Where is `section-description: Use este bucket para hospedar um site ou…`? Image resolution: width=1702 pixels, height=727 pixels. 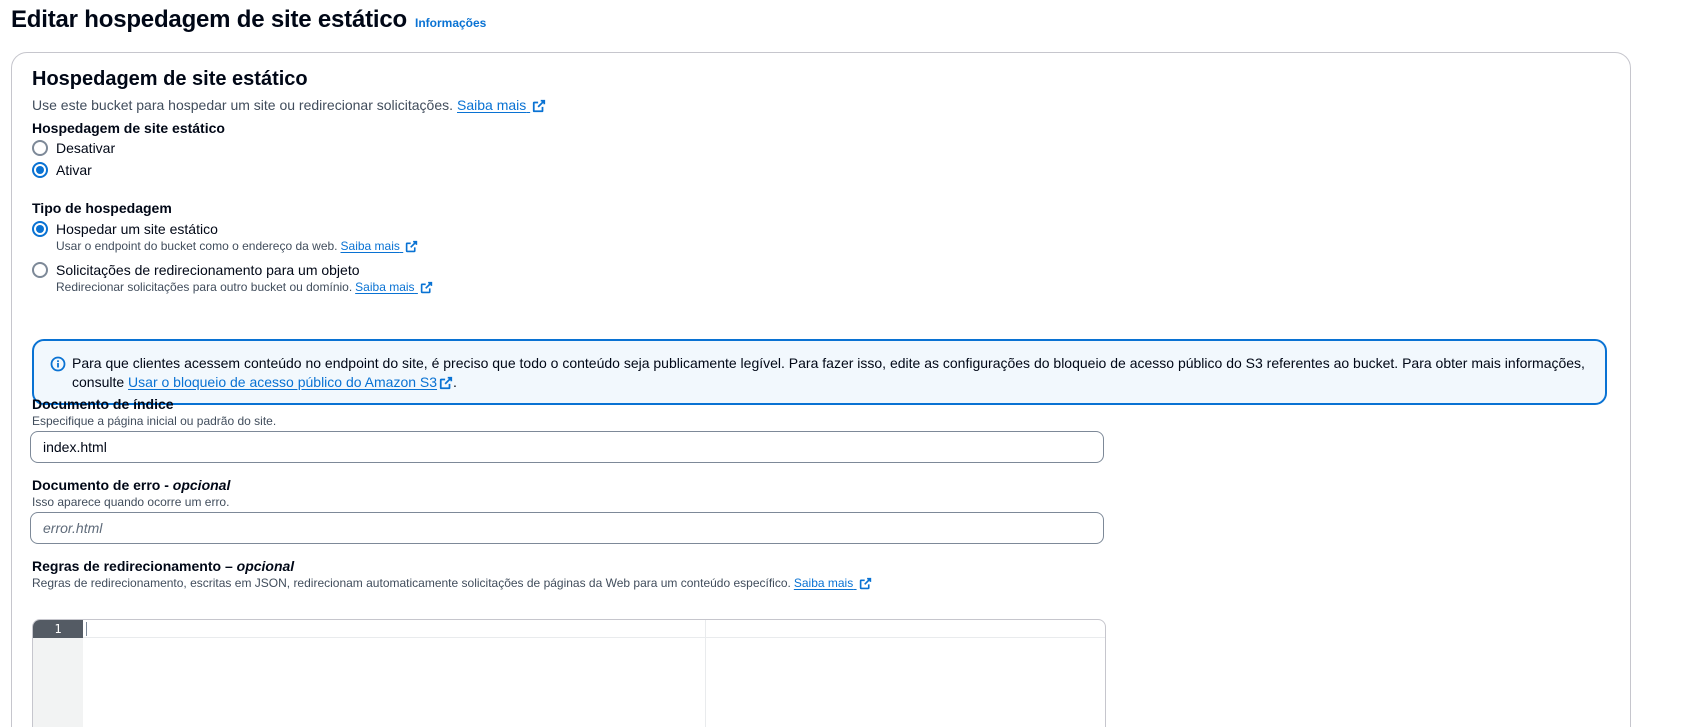
section-description: Use este bucket para hospedar um site ou… is located at coordinates (289, 105).